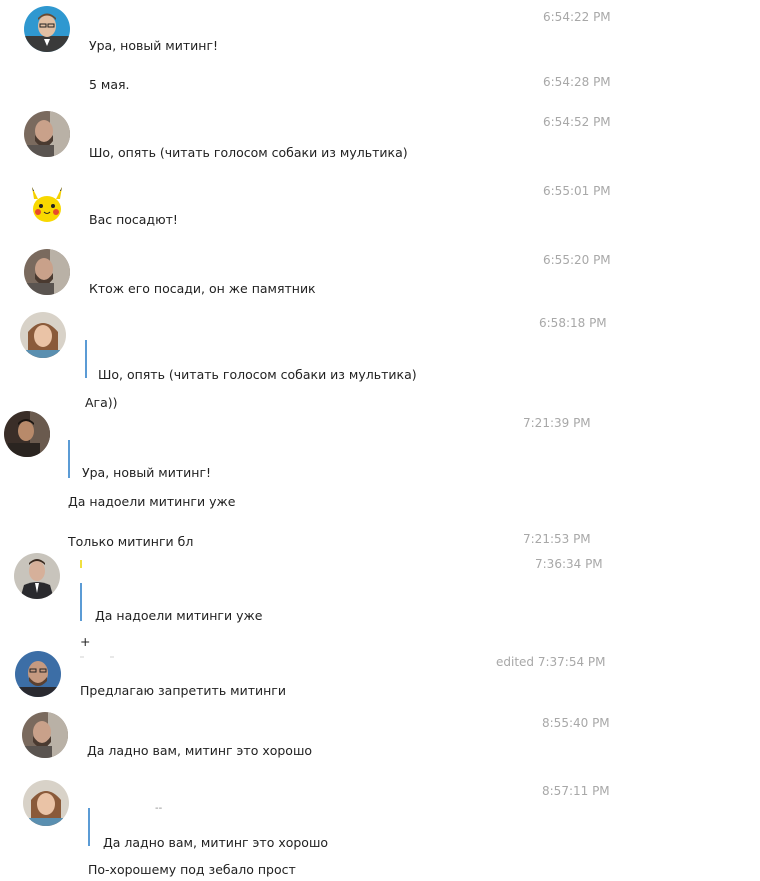 This screenshot has width=760, height=881. I want to click on message-timestamp: 7:36:34 PM, so click(569, 564).